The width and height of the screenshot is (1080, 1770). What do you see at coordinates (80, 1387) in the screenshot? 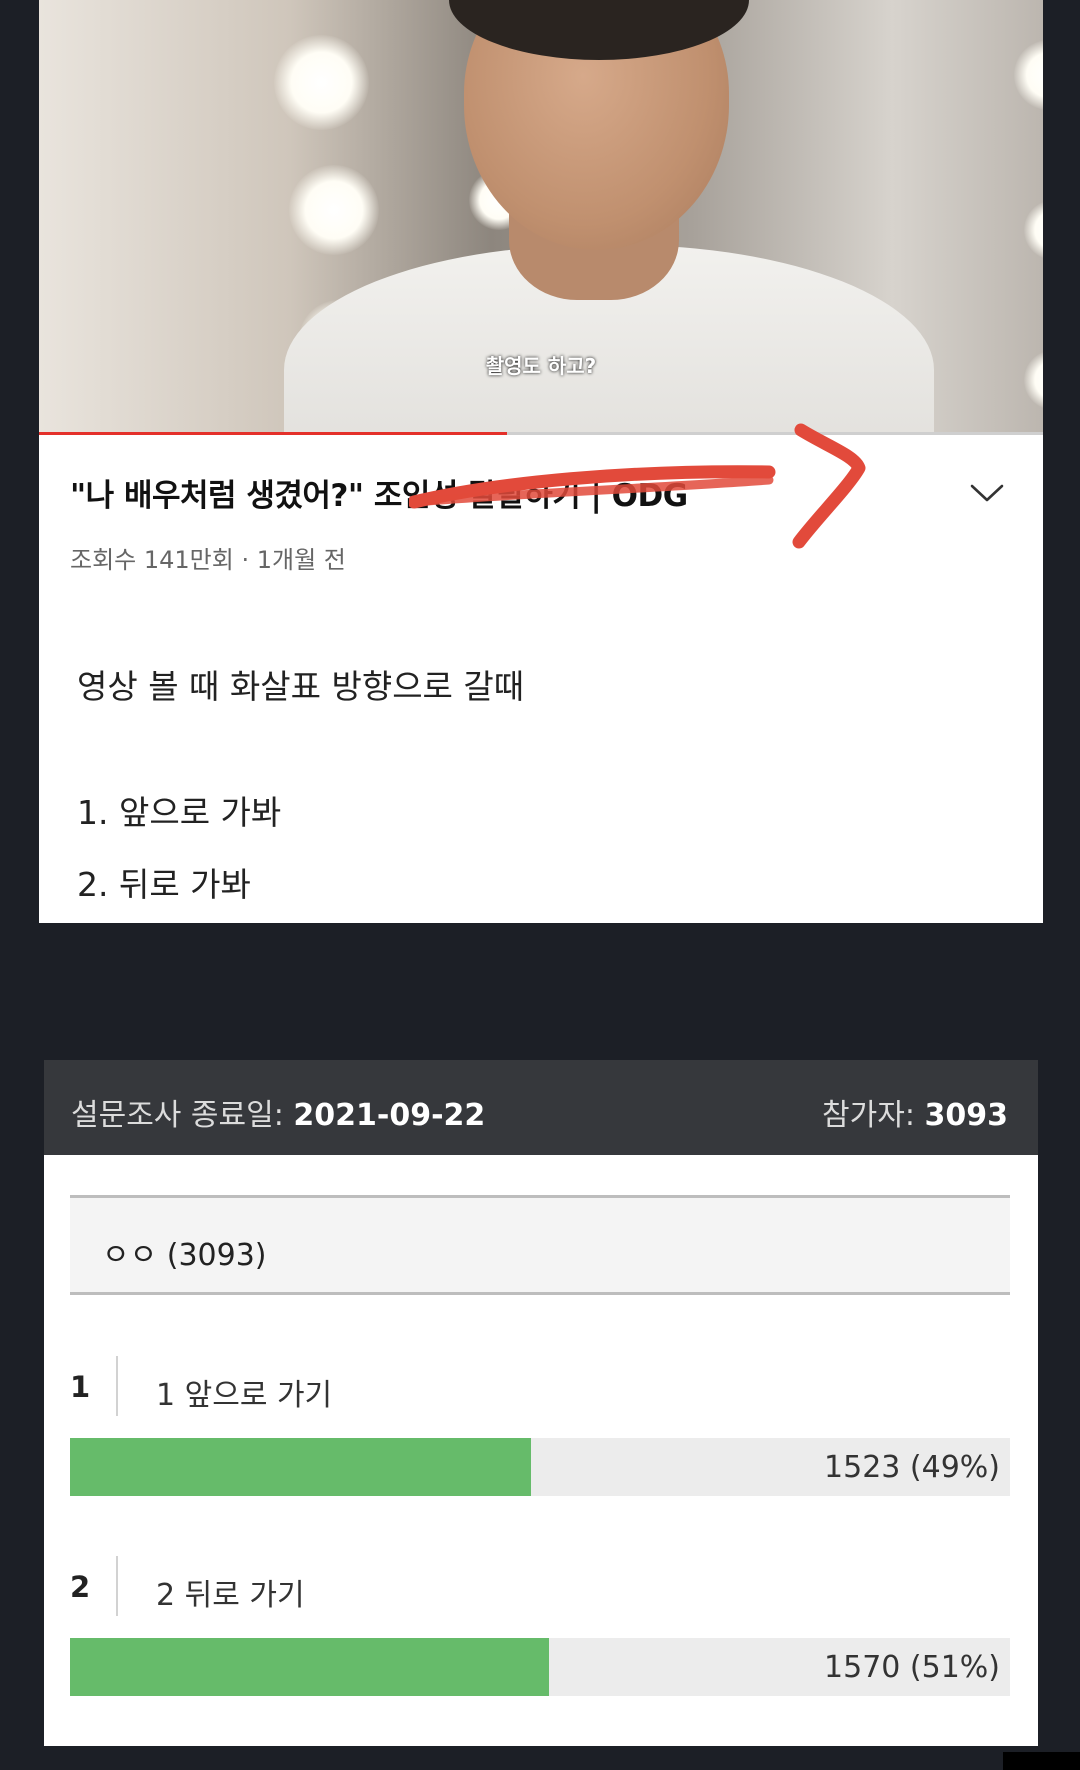
I see `choice-number: 1` at bounding box center [80, 1387].